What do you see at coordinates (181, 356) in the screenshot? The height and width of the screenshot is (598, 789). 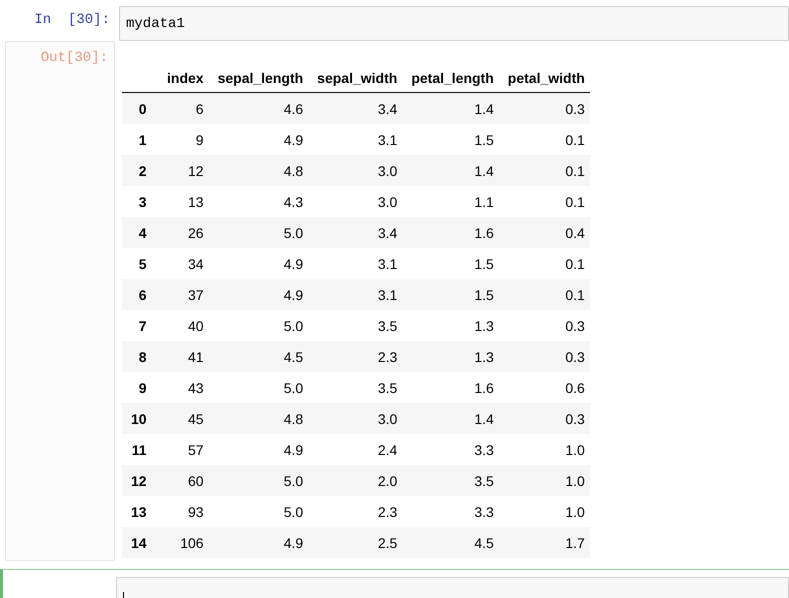 I see `table-cell: 41` at bounding box center [181, 356].